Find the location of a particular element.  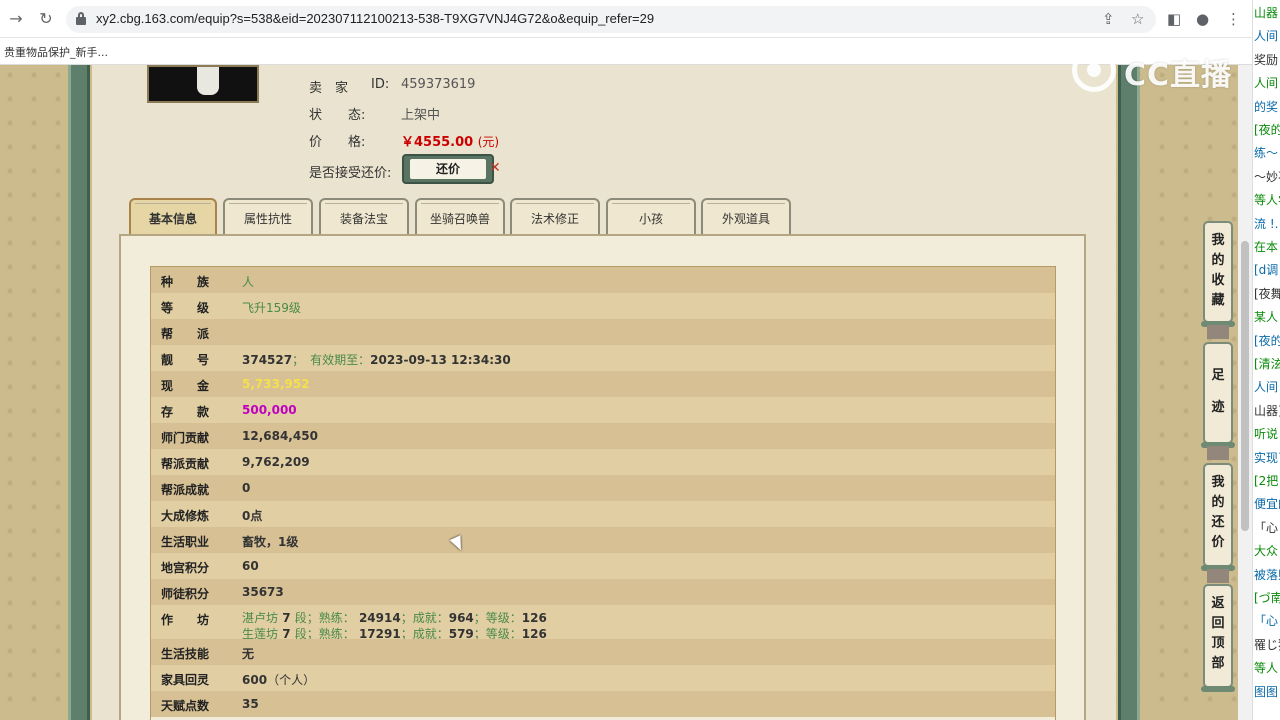

scrollbar-thumb is located at coordinates (1245, 386).